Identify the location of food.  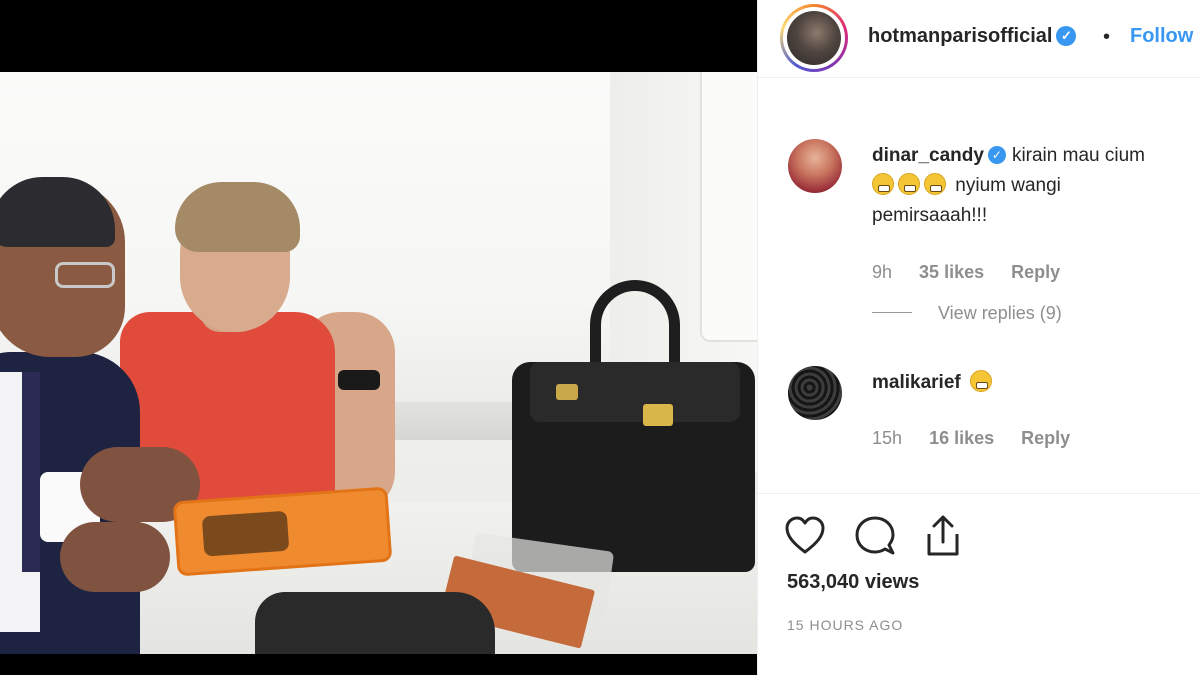
(245, 533).